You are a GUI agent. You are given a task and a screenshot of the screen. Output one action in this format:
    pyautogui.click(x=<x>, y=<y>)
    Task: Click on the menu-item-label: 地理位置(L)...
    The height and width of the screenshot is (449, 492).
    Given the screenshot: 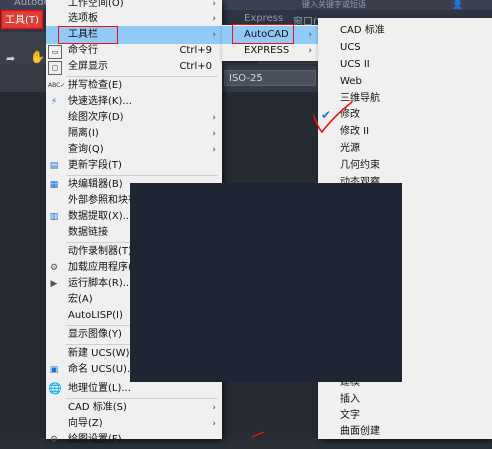 What is the action you would take?
    pyautogui.click(x=99, y=388)
    